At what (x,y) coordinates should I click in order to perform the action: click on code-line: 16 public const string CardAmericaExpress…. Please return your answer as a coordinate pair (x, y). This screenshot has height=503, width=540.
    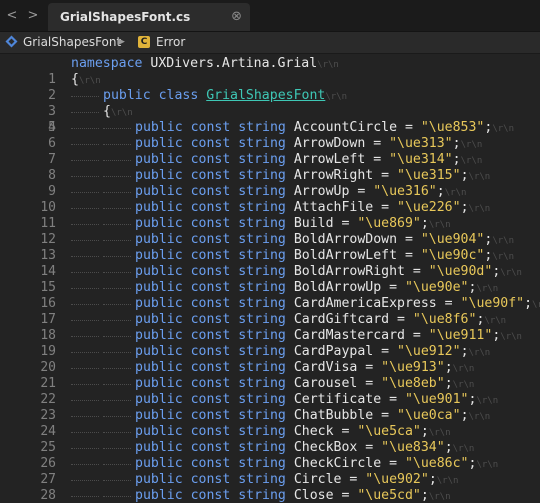
    Looking at the image, I should click on (270, 304).